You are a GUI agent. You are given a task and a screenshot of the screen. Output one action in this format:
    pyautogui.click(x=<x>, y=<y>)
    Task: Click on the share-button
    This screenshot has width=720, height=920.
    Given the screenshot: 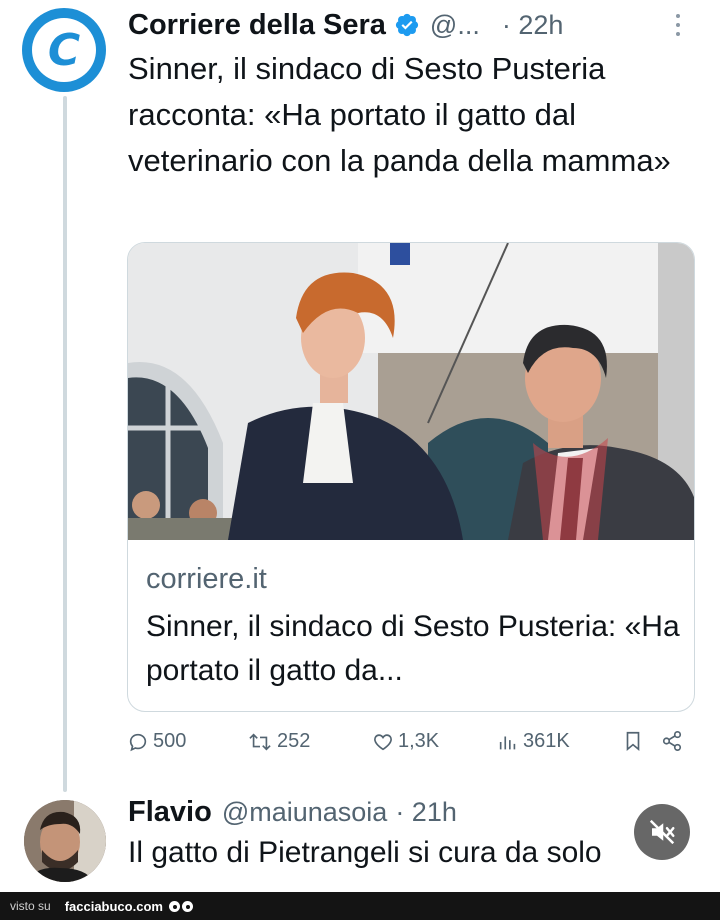 What is the action you would take?
    pyautogui.click(x=674, y=741)
    